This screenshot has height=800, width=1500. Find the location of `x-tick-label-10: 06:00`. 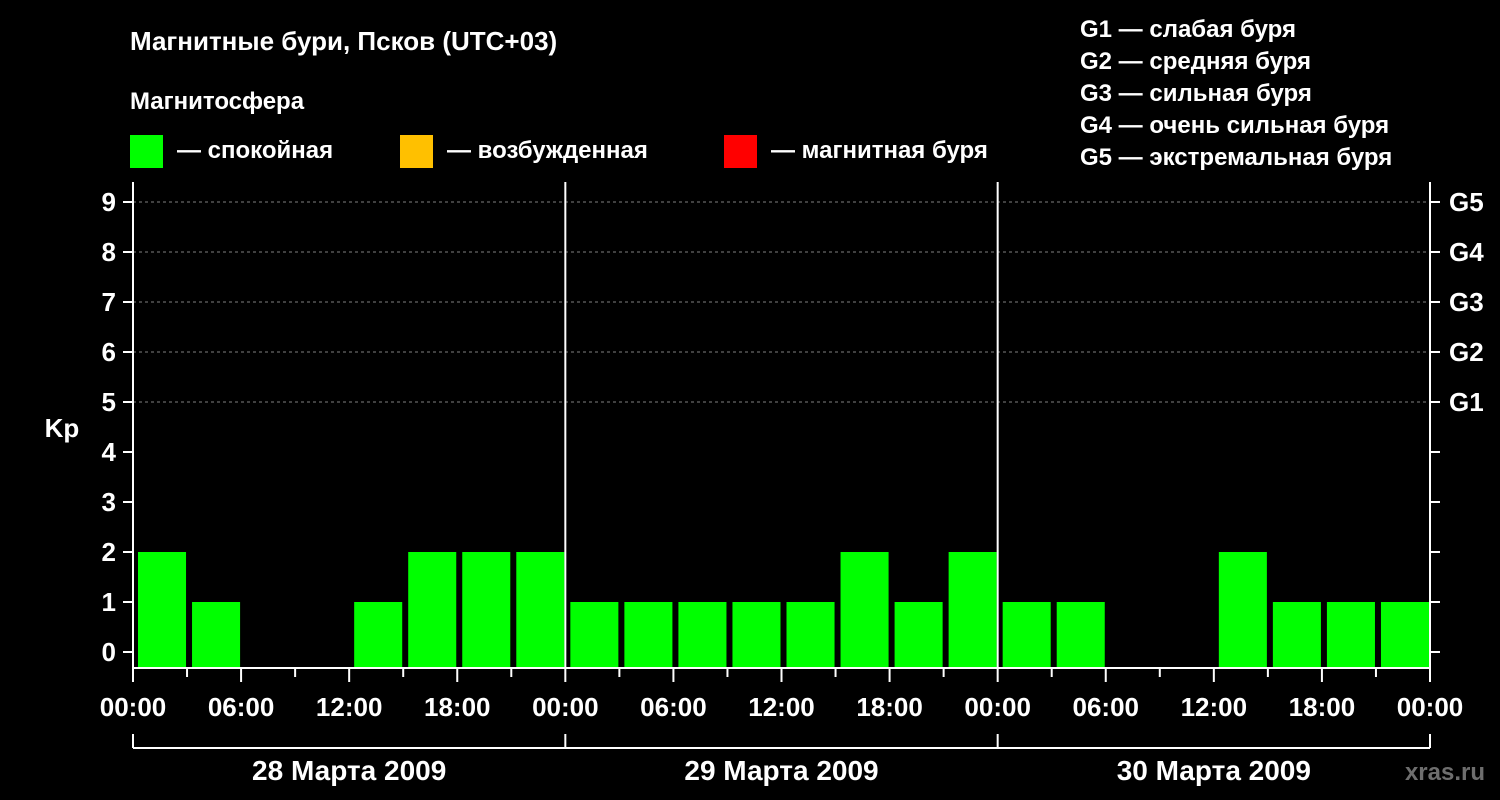

x-tick-label-10: 06:00 is located at coordinates (1106, 707).